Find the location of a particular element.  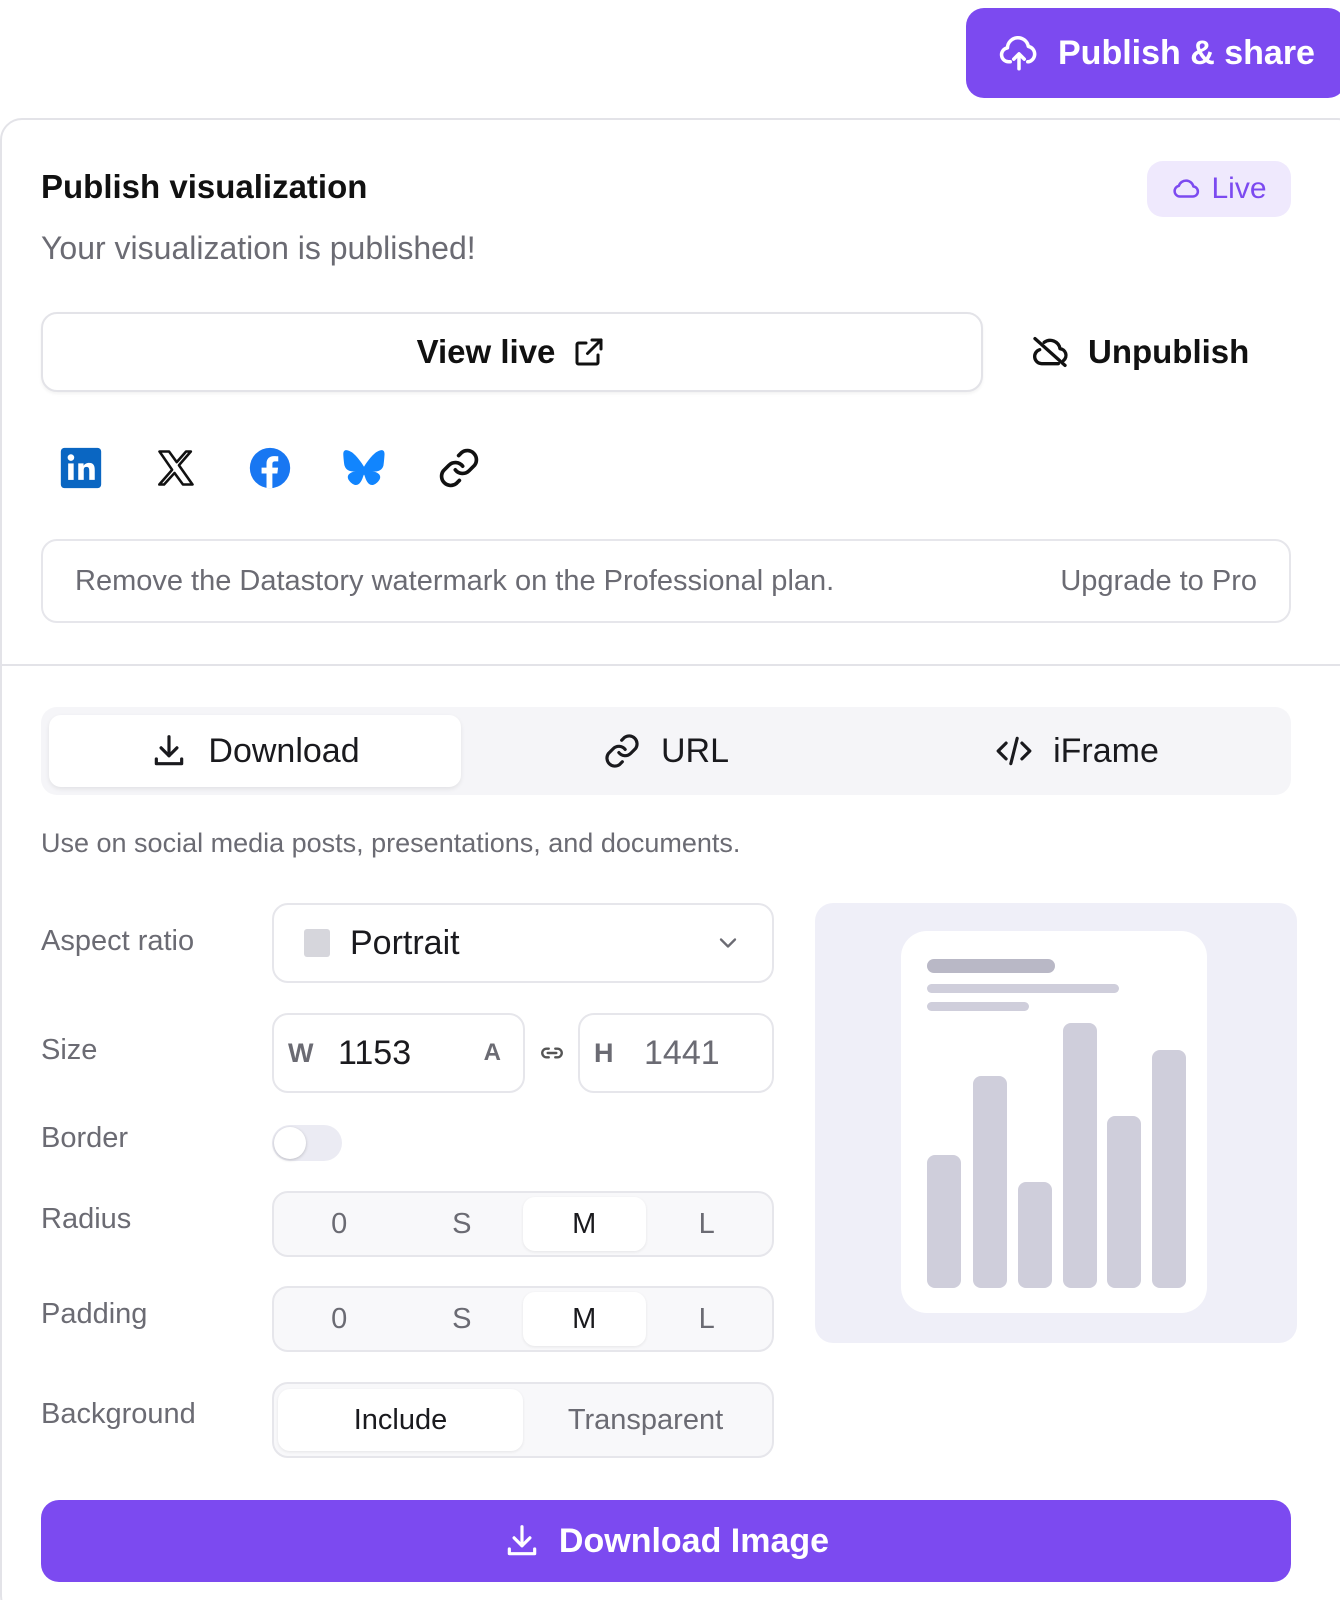

tab-iframe: iFrame is located at coordinates (1077, 751).